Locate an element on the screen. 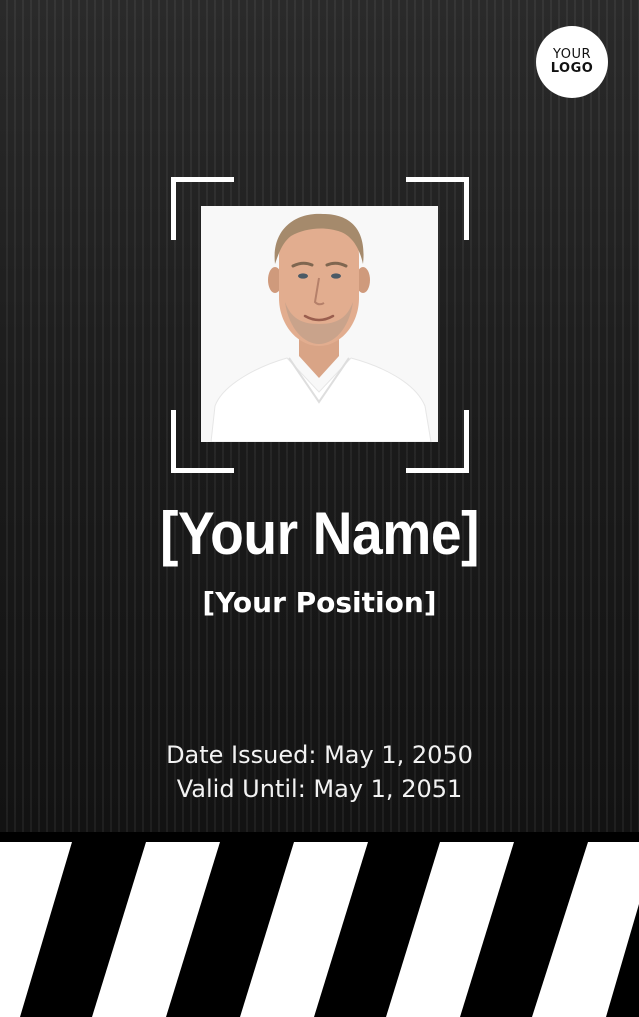  profile-photo is located at coordinates (319, 324).